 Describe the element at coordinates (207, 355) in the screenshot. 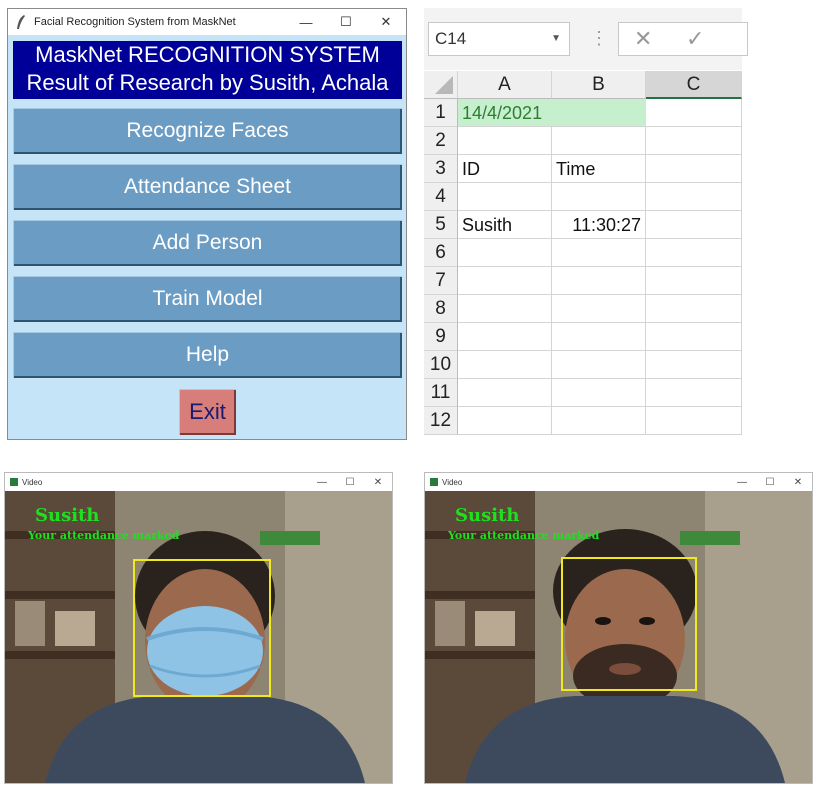

I see `help-button: Help` at that location.